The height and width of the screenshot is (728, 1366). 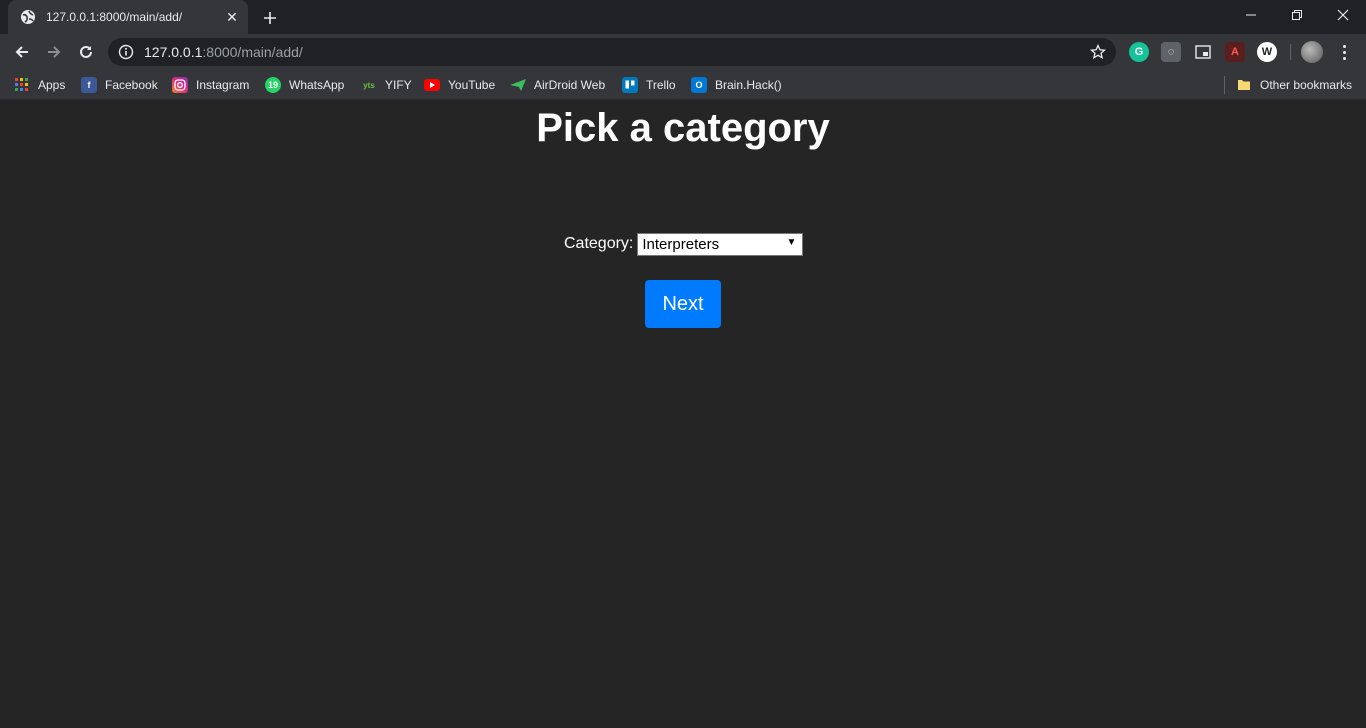 I want to click on bookmark-label: AirDroid Web, so click(x=570, y=85).